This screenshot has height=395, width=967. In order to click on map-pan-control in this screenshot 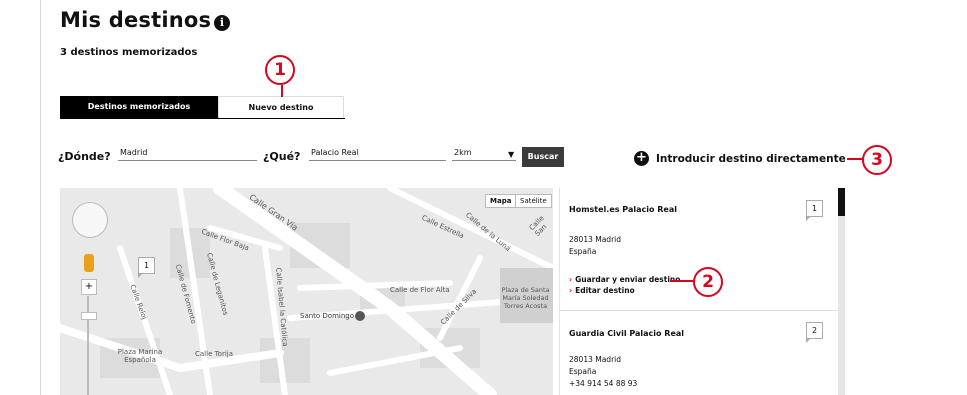, I will do `click(90, 220)`.